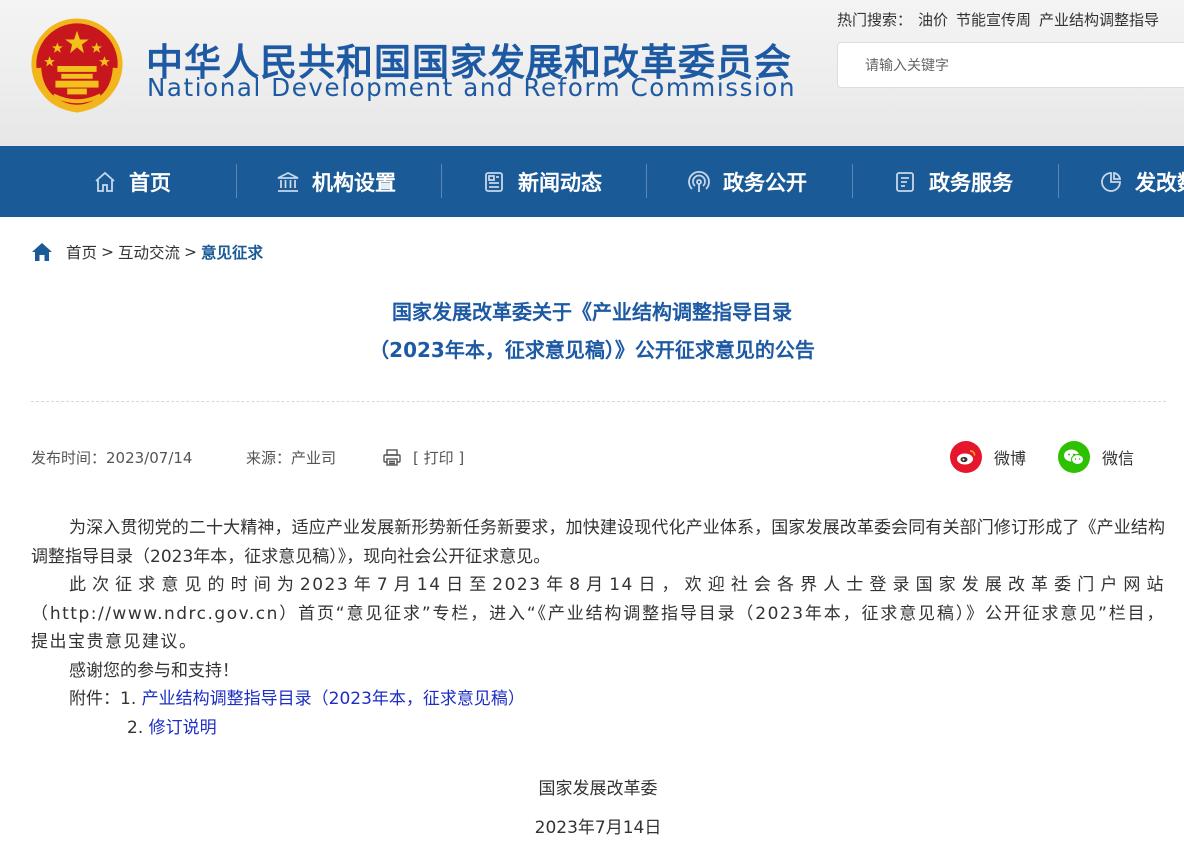  I want to click on breadcrumb-current: 意见征求, so click(232, 252).